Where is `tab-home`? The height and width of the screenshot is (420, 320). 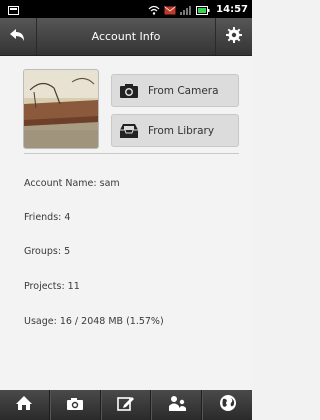 tab-home is located at coordinates (25, 405).